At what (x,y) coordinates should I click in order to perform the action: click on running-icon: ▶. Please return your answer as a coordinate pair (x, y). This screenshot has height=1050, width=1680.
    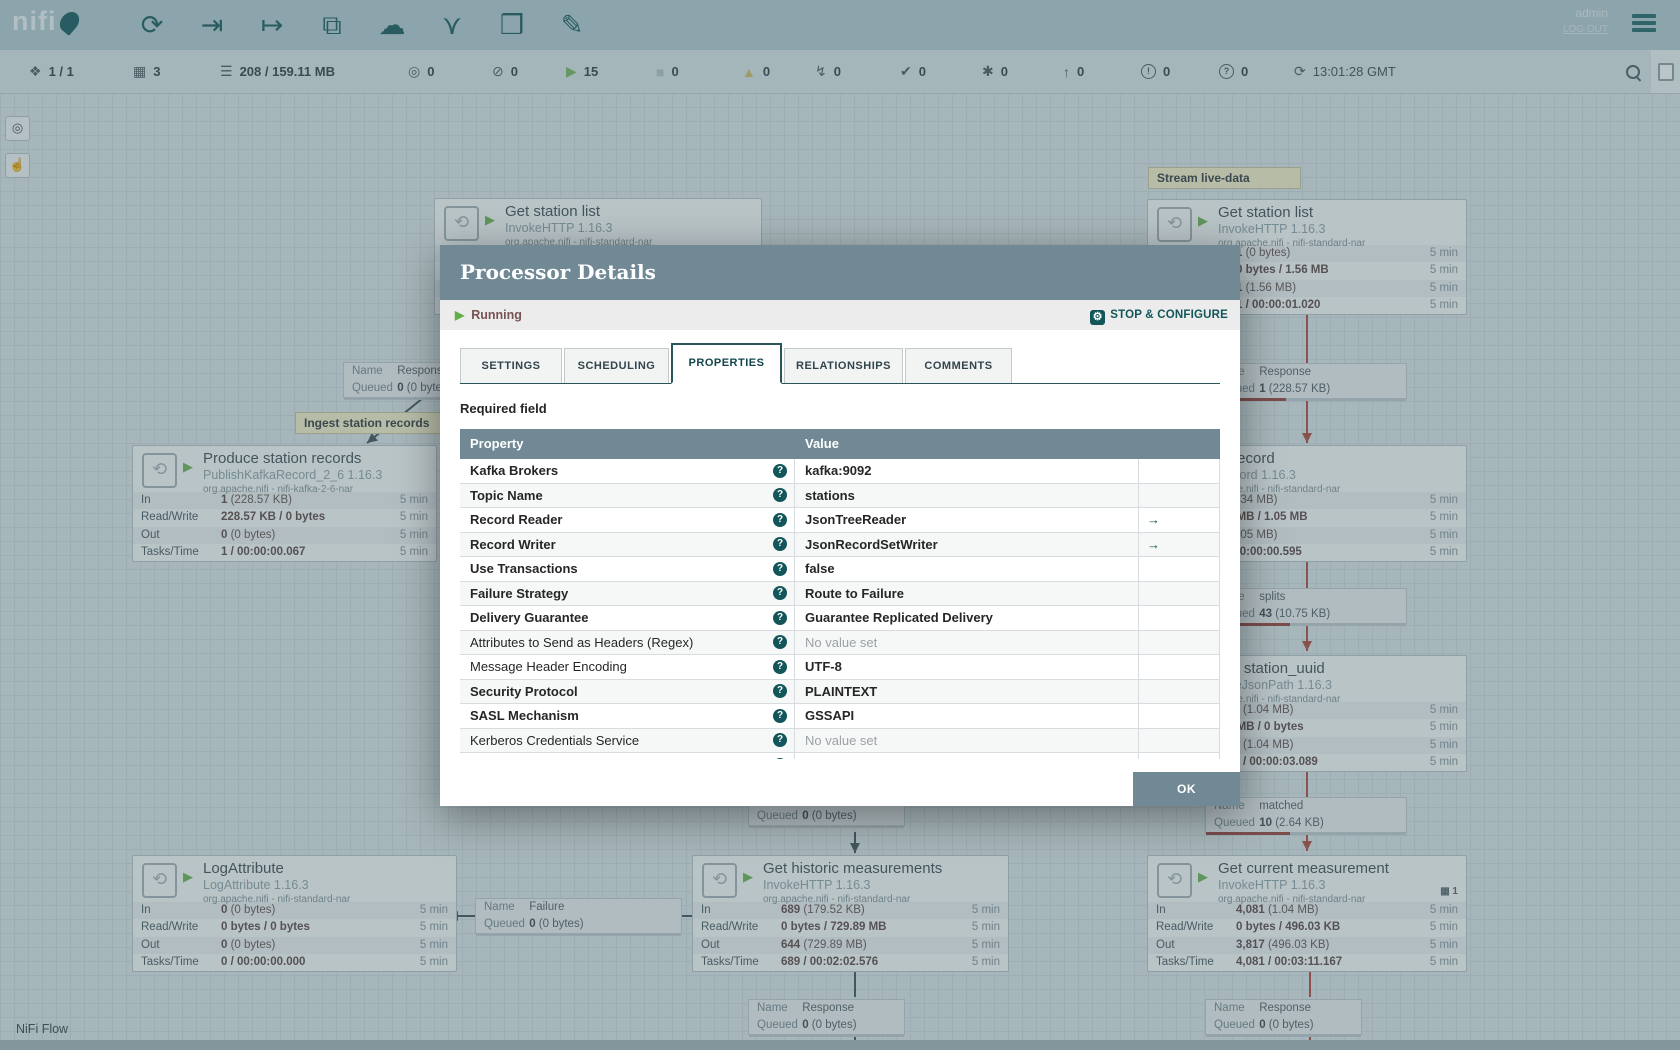
    Looking at the image, I should click on (460, 315).